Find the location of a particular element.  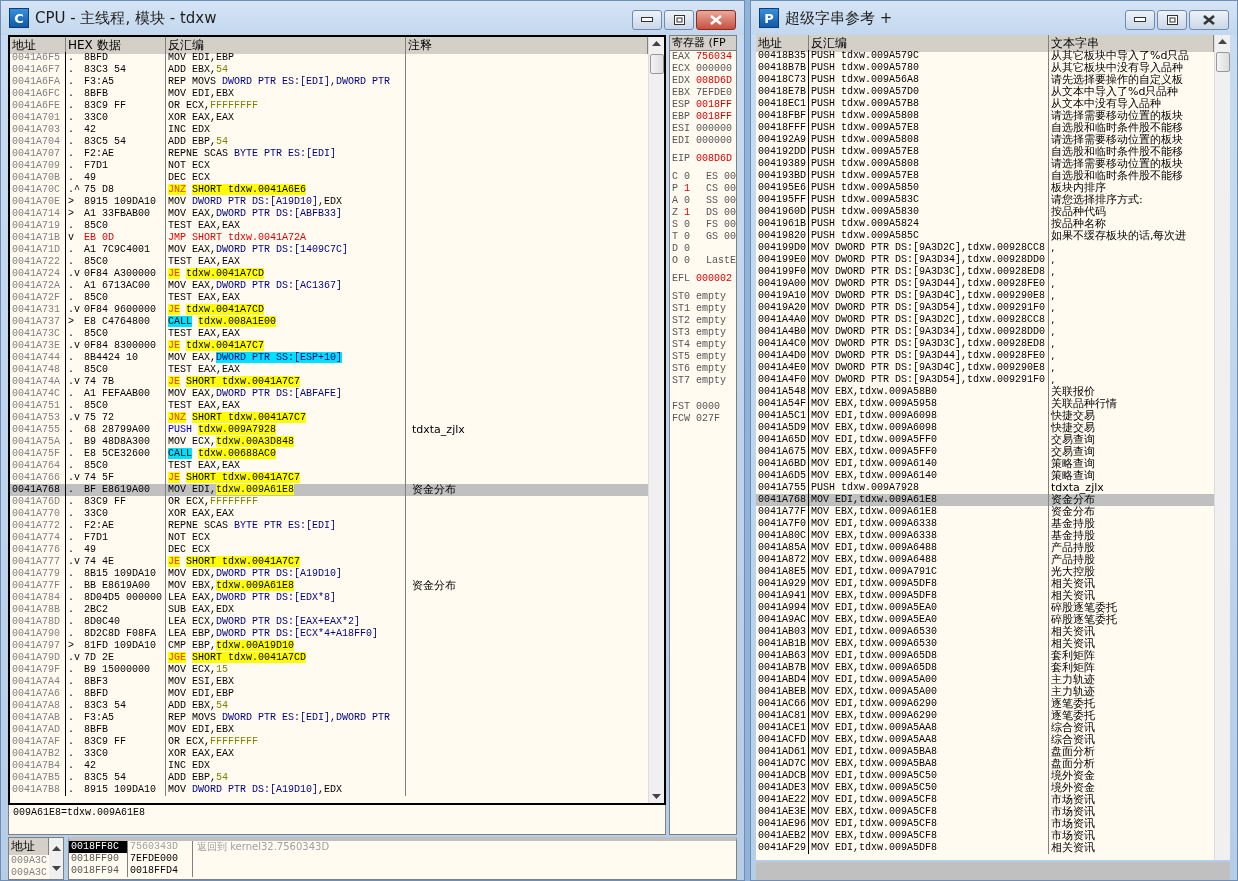

string-row: 0041AB7B MOV EBX,tdxw.009A65D8 套利矩阵 is located at coordinates (985, 668).